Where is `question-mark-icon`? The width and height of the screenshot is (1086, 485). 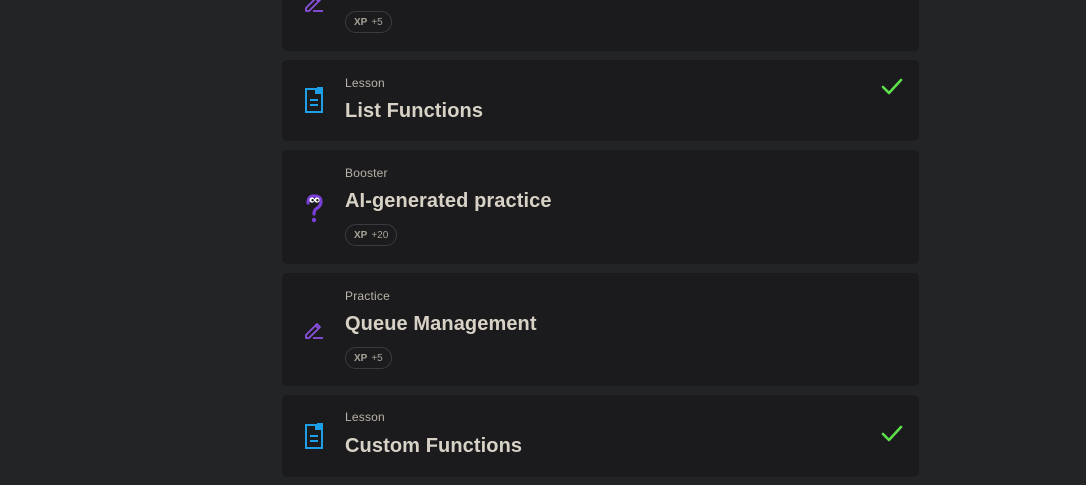 question-mark-icon is located at coordinates (314, 208).